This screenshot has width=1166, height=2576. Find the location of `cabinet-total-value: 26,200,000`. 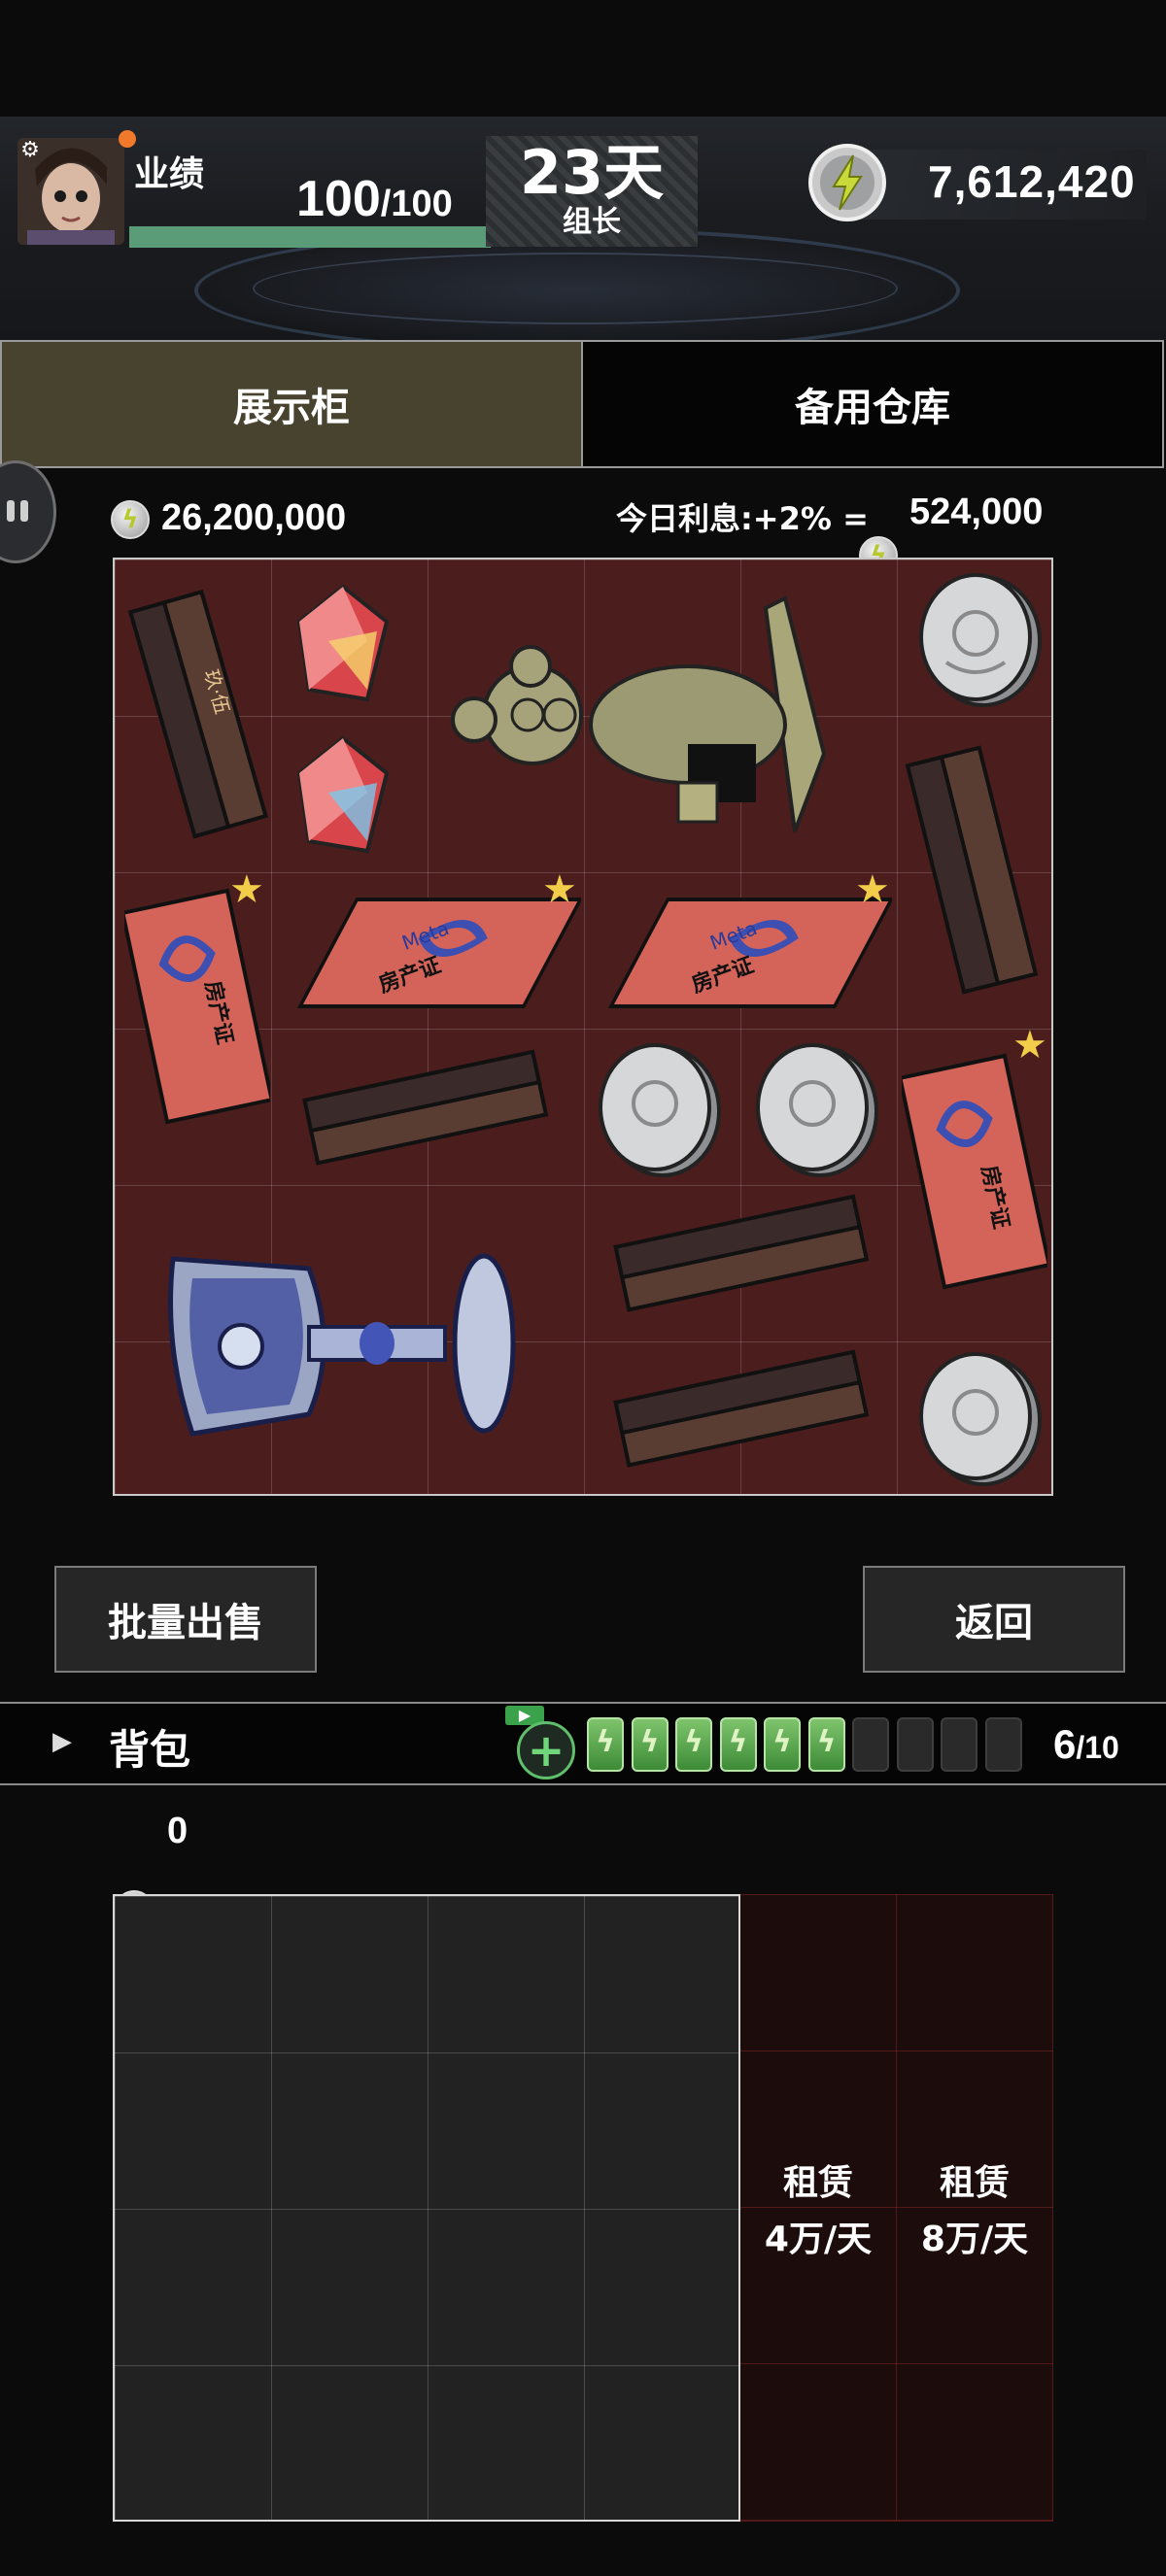

cabinet-total-value: 26,200,000 is located at coordinates (254, 517).